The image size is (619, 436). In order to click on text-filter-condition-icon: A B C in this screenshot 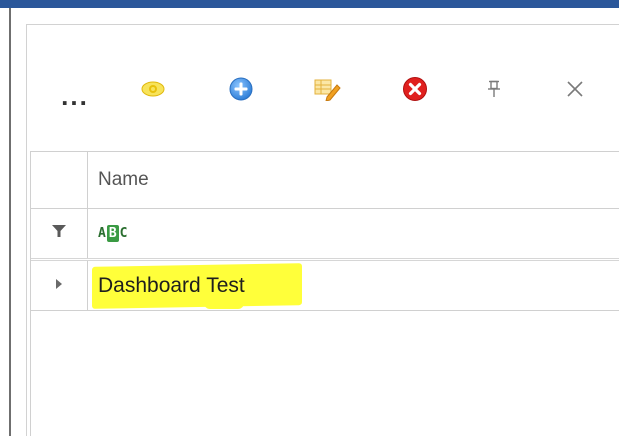, I will do `click(112, 233)`.